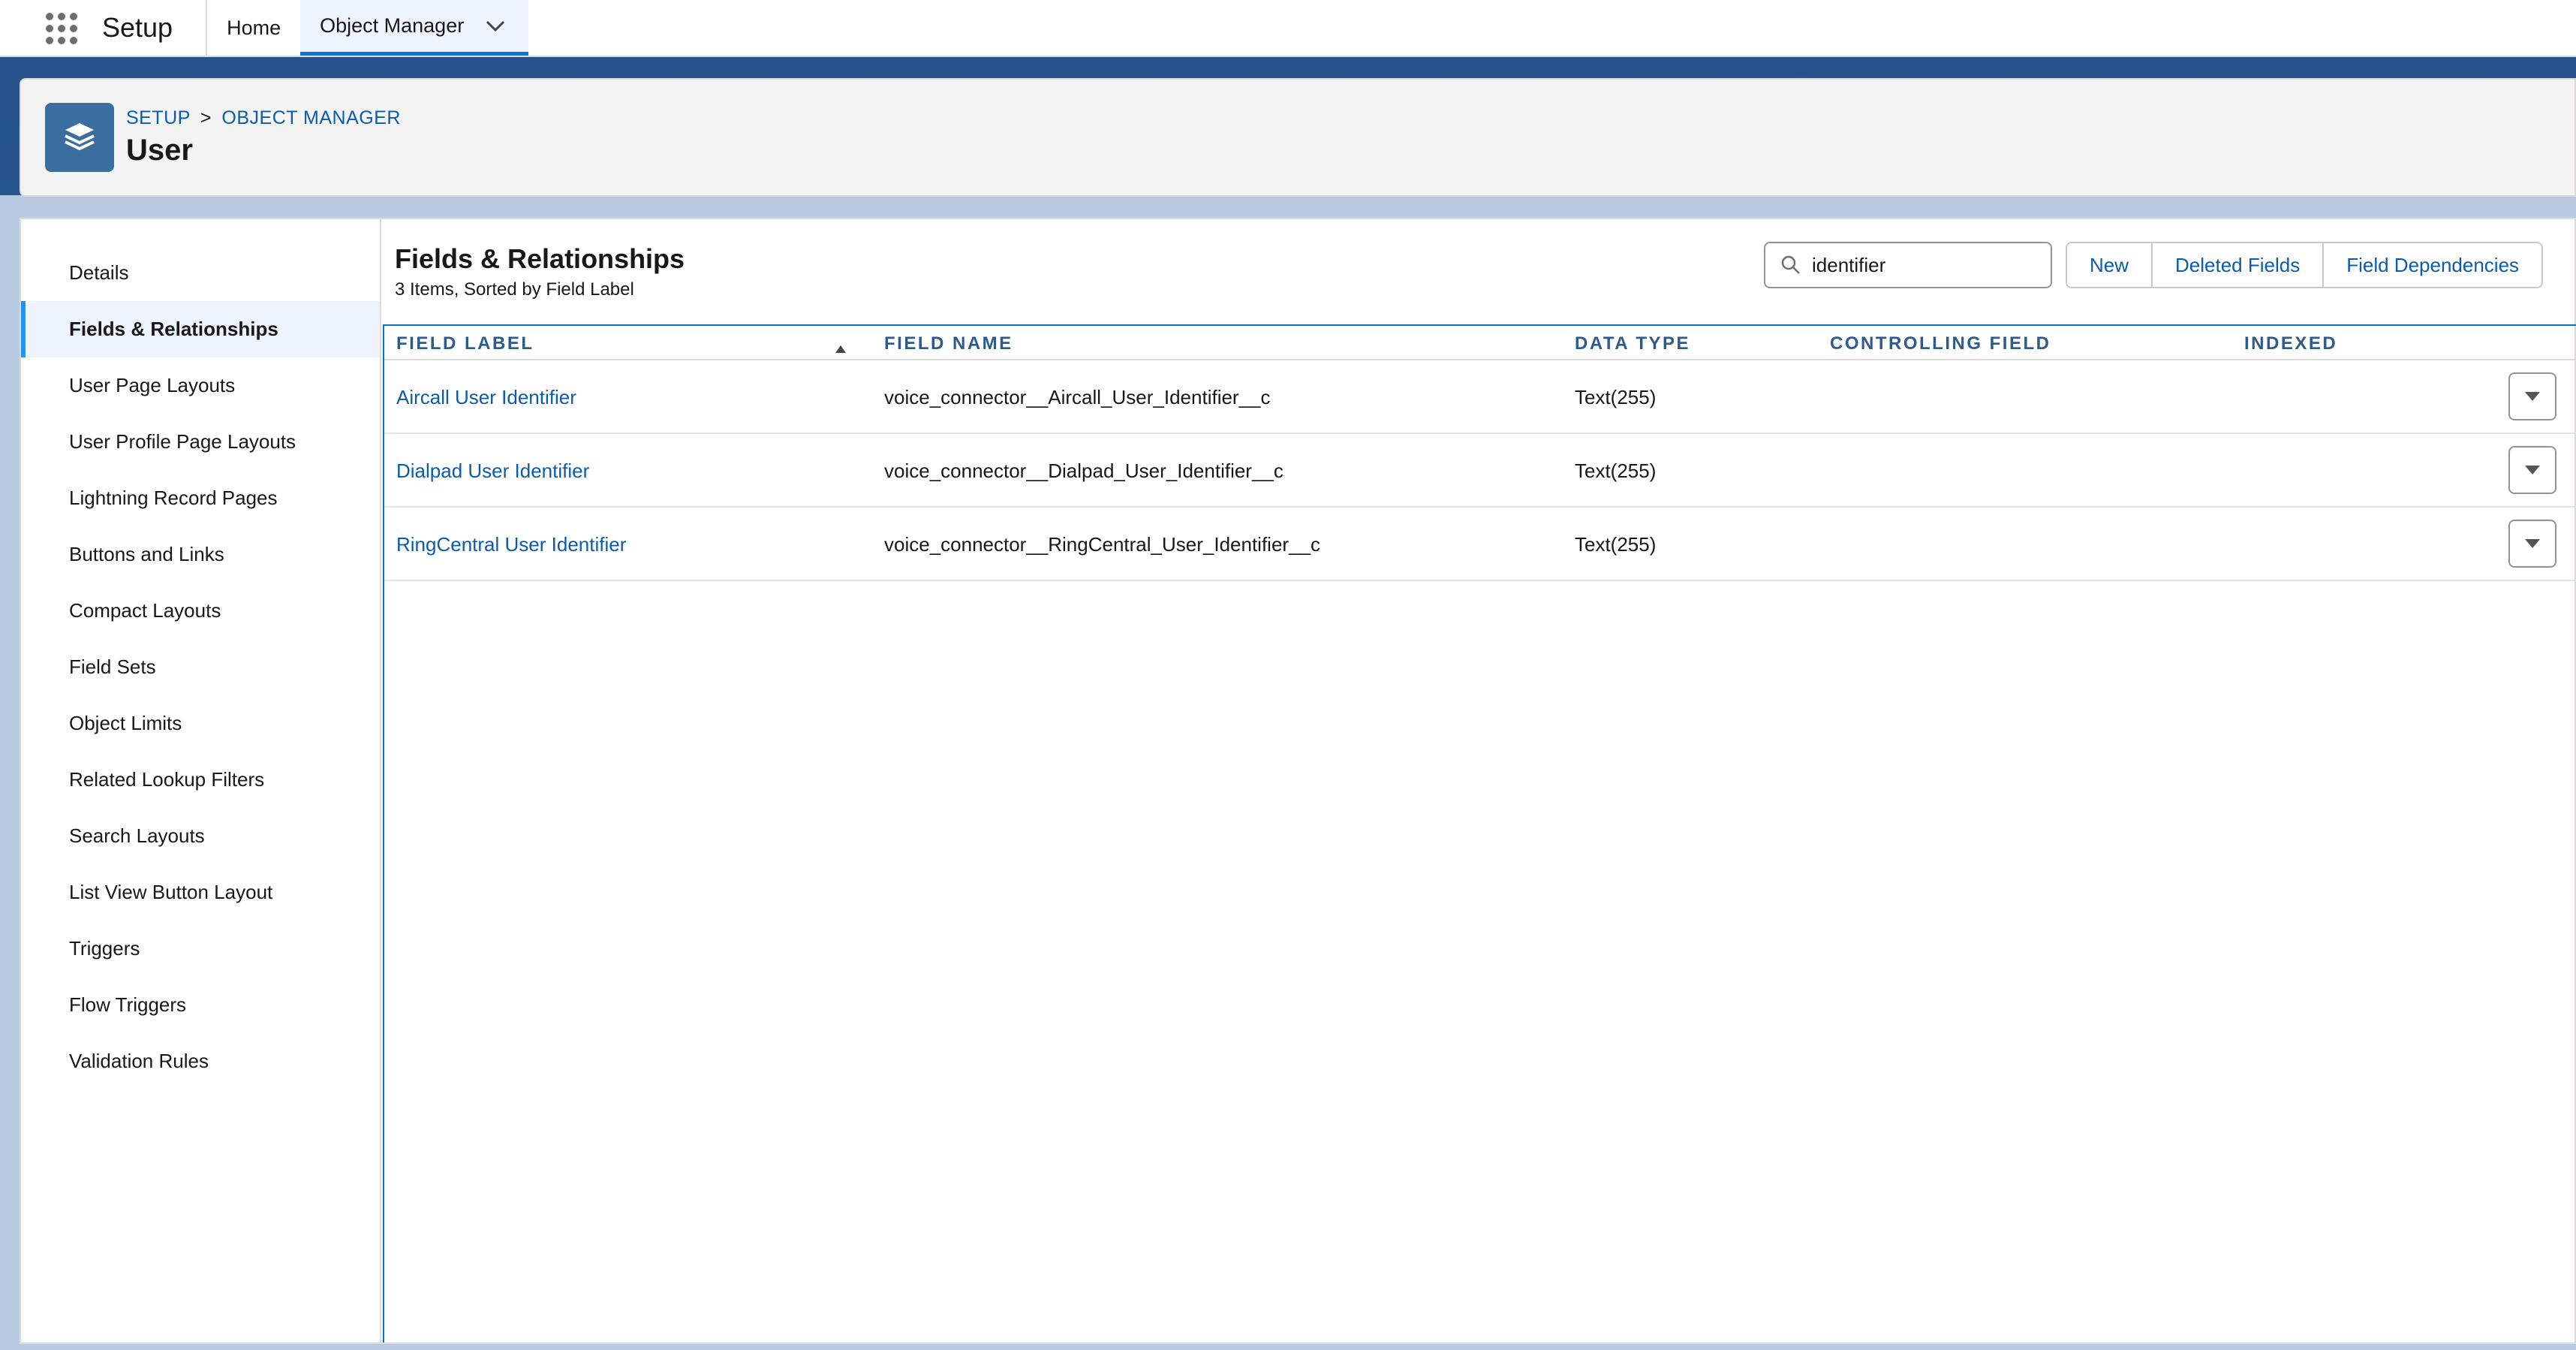 The height and width of the screenshot is (1350, 2576). I want to click on sidebar-item-object-limits: Object Limits, so click(201, 723).